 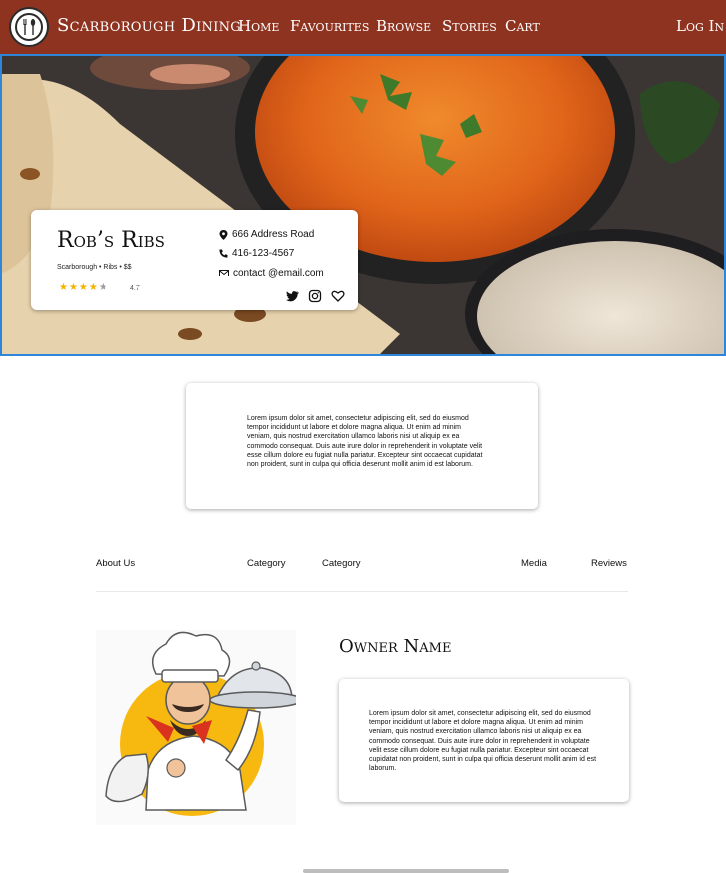 What do you see at coordinates (329, 26) in the screenshot?
I see `nav-favourites: Favourites` at bounding box center [329, 26].